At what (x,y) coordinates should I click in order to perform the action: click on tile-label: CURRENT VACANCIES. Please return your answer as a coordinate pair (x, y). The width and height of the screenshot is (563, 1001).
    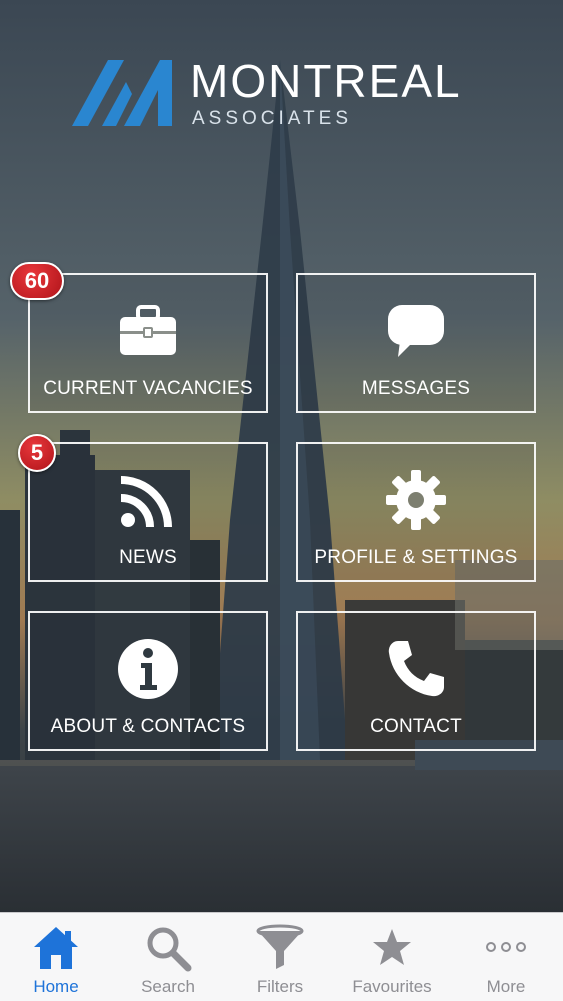
    Looking at the image, I should click on (148, 388).